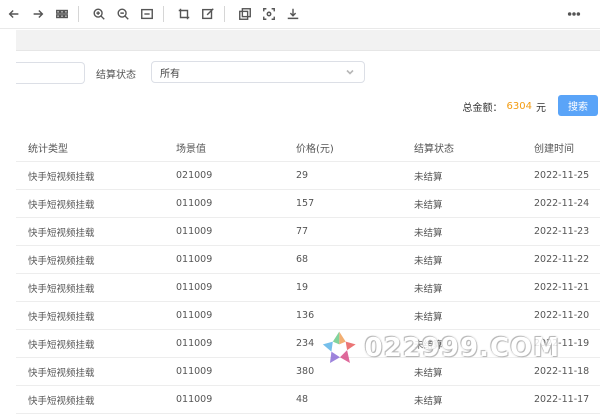 This screenshot has height=414, width=600. What do you see at coordinates (184, 14) in the screenshot?
I see `crop-icon` at bounding box center [184, 14].